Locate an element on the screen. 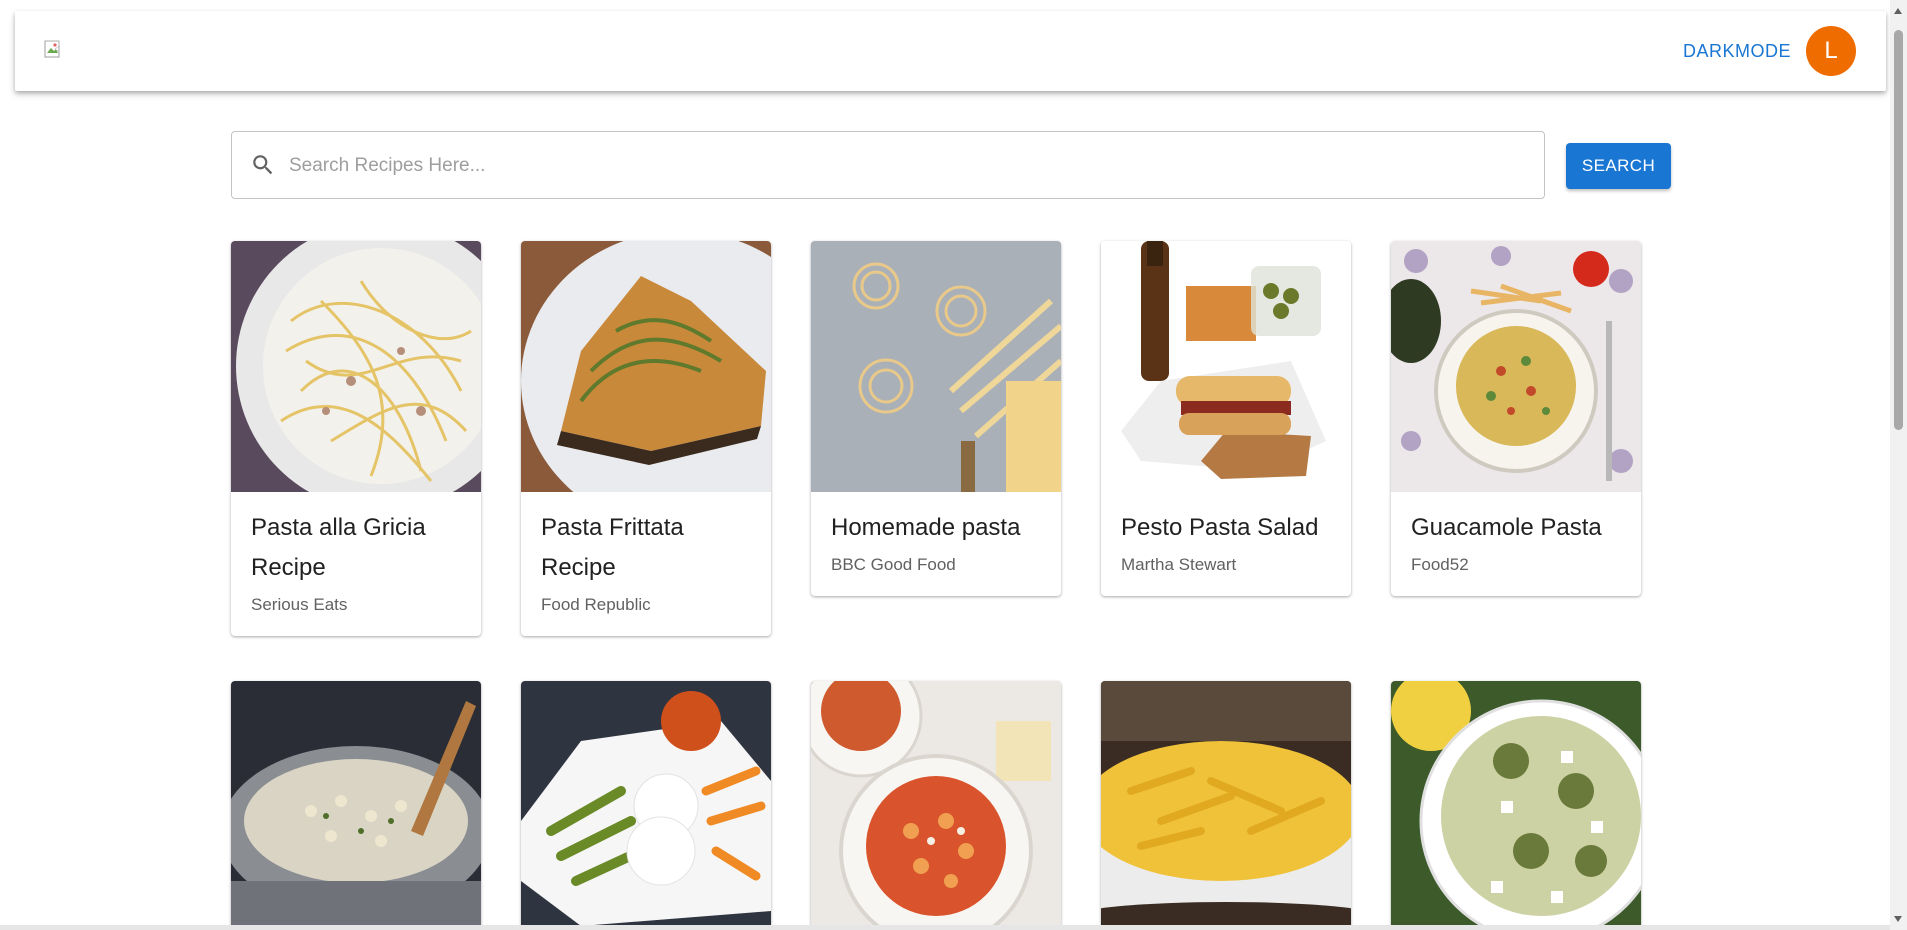  recipe-card: Pesto Pasta Salad Martha Stewart is located at coordinates (1226, 418).